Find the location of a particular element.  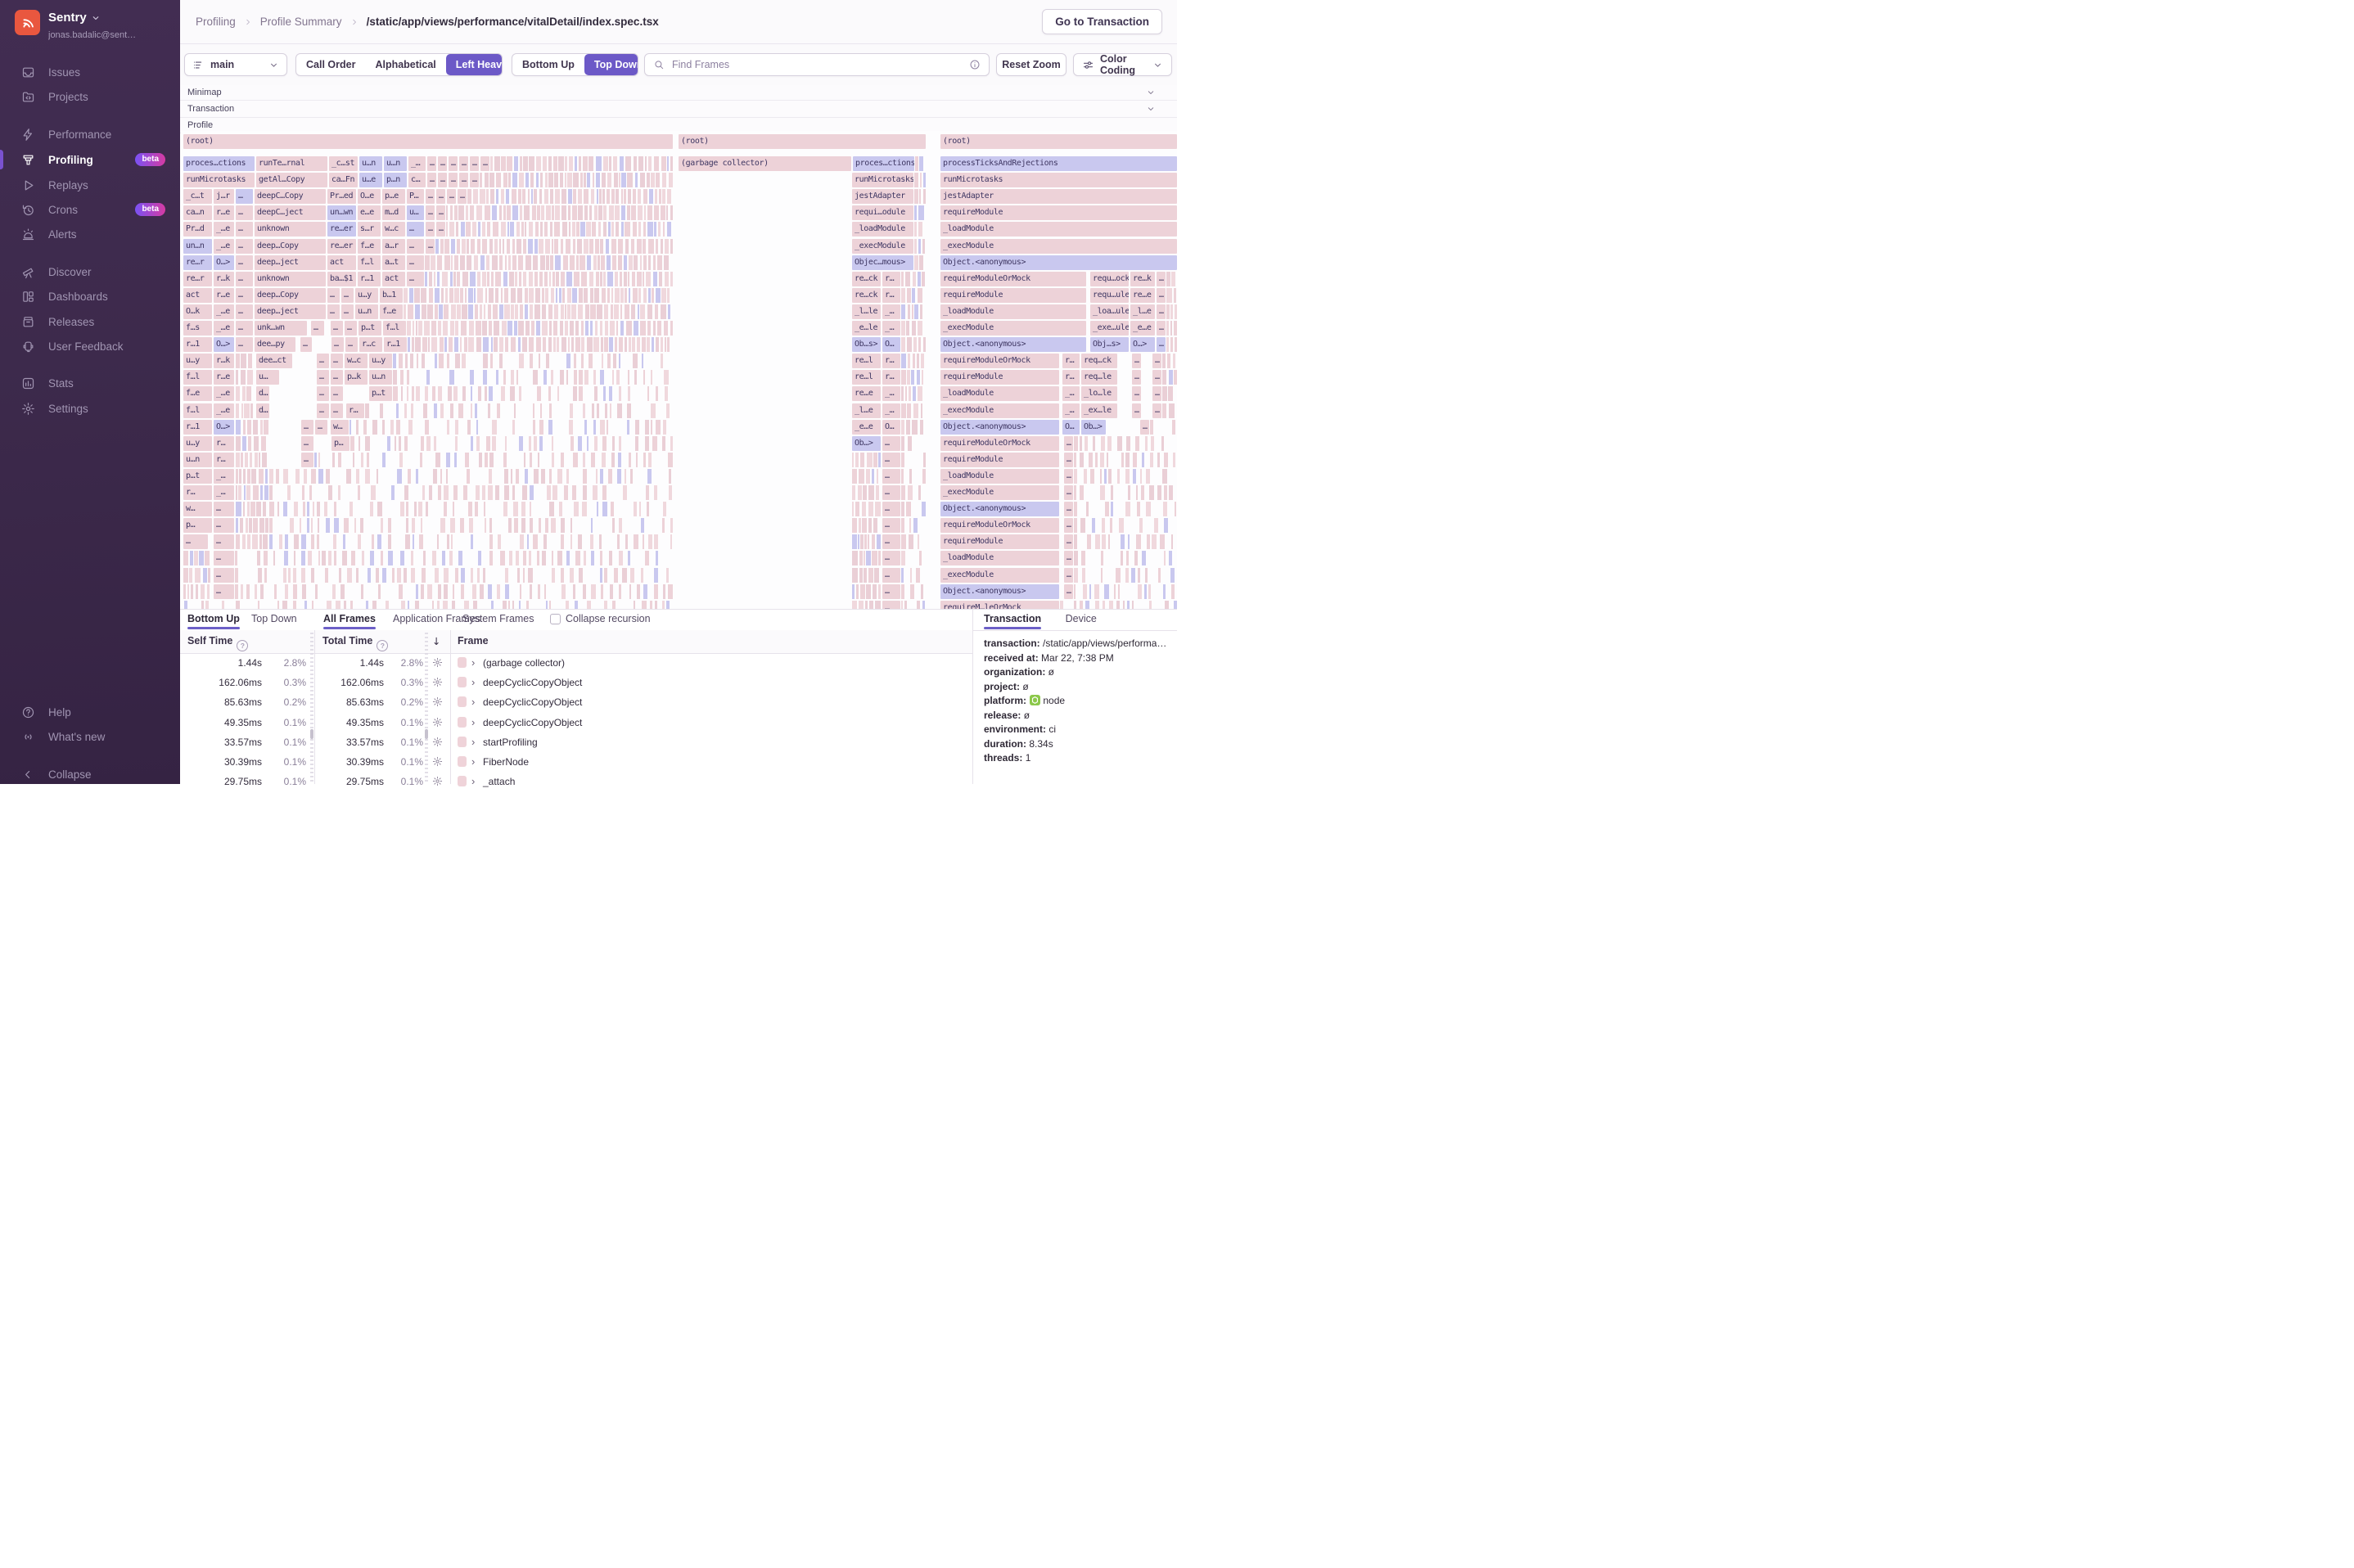

frame-table-row: 1.44s 2.8% 1.44s 2.8% › (garbage collector) is located at coordinates (576, 663).